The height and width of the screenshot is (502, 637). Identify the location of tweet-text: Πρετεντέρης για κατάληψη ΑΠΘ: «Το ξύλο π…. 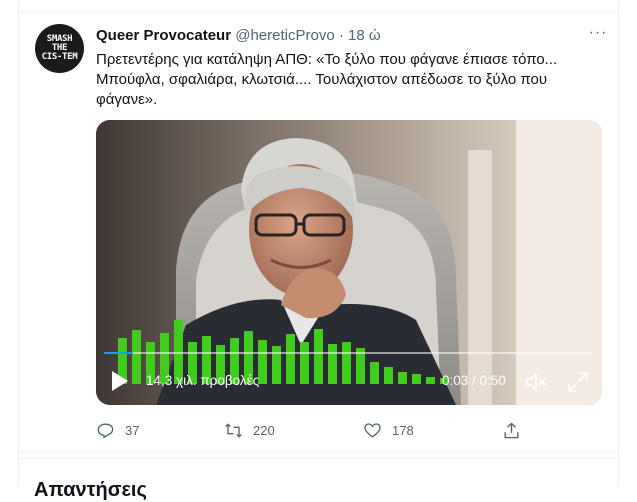
(327, 79).